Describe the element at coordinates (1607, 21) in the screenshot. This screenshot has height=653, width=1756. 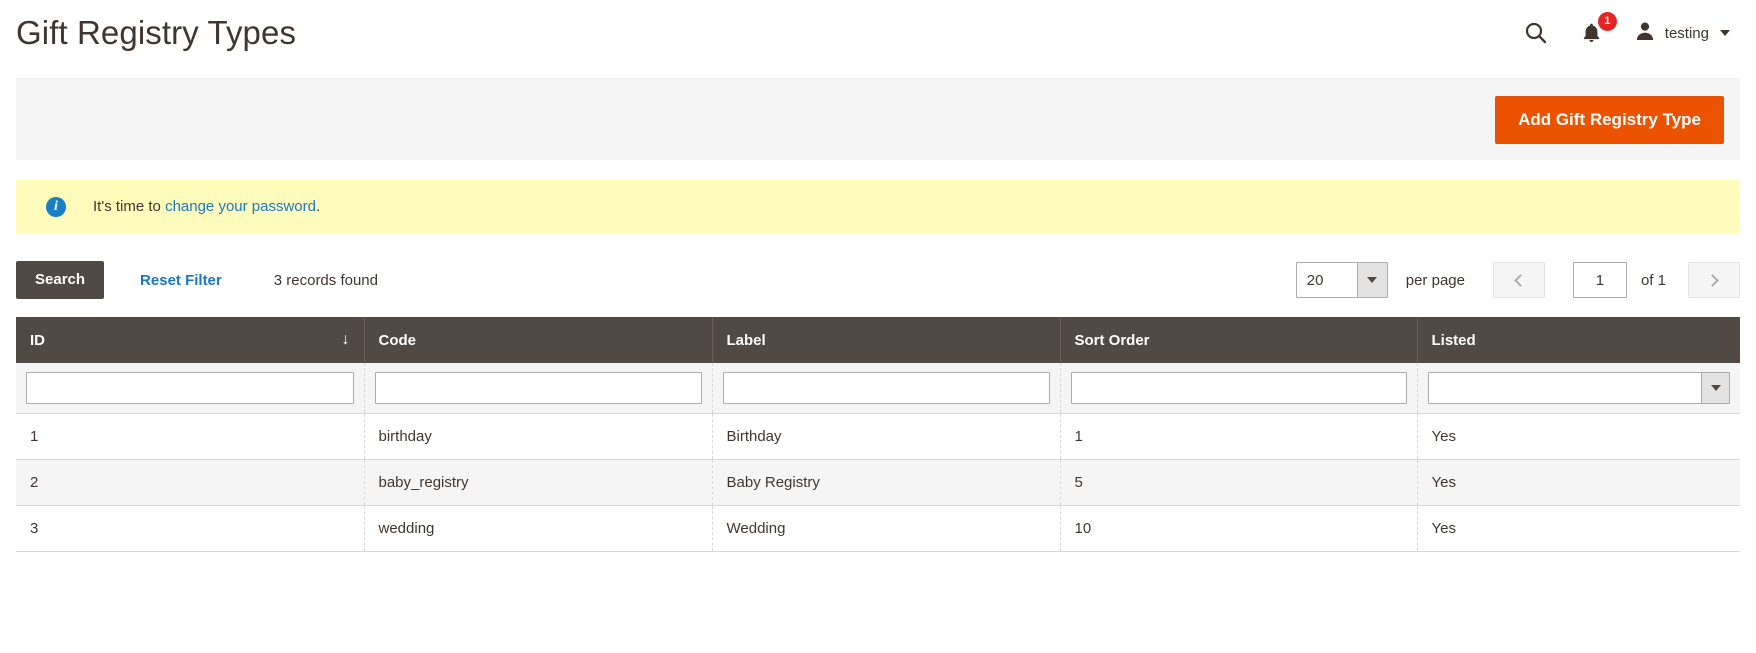
I see `notifications-count-badge: 1` at that location.